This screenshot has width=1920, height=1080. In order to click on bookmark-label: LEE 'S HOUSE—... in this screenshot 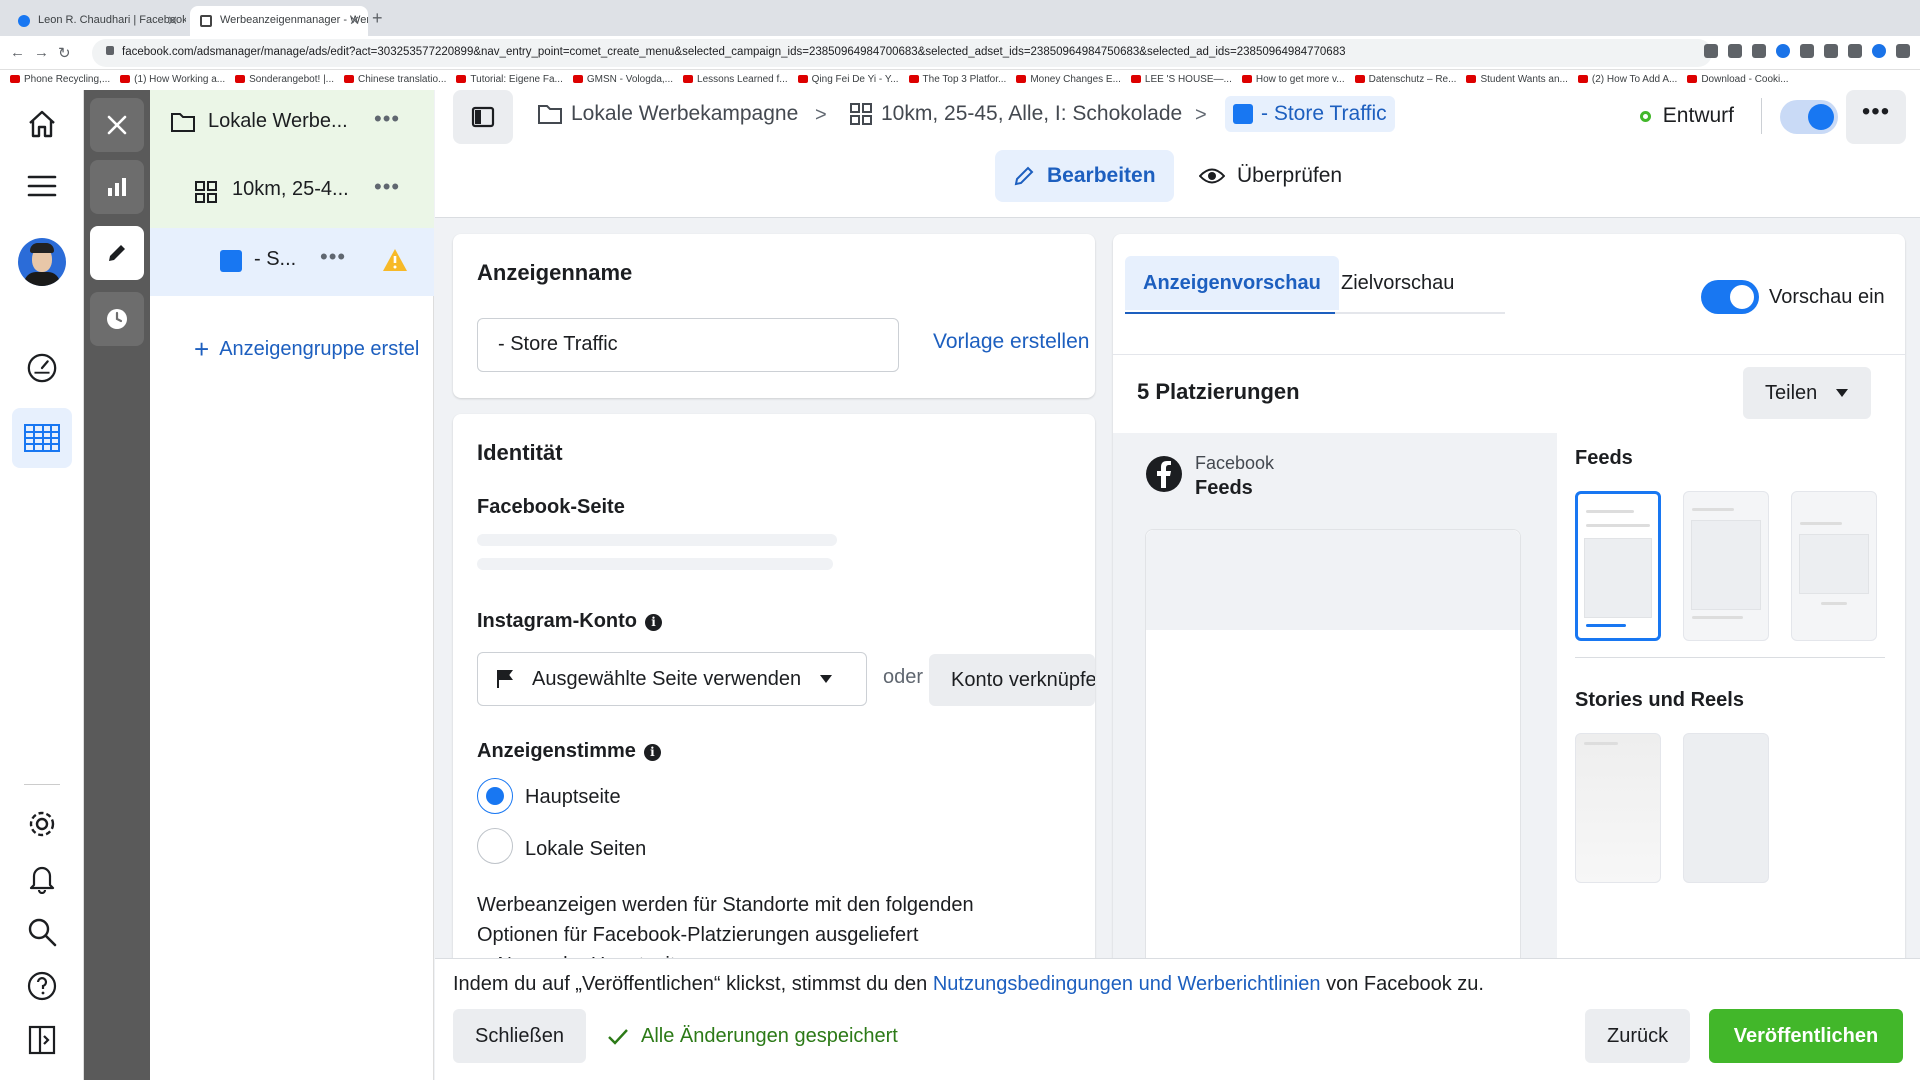, I will do `click(1188, 79)`.